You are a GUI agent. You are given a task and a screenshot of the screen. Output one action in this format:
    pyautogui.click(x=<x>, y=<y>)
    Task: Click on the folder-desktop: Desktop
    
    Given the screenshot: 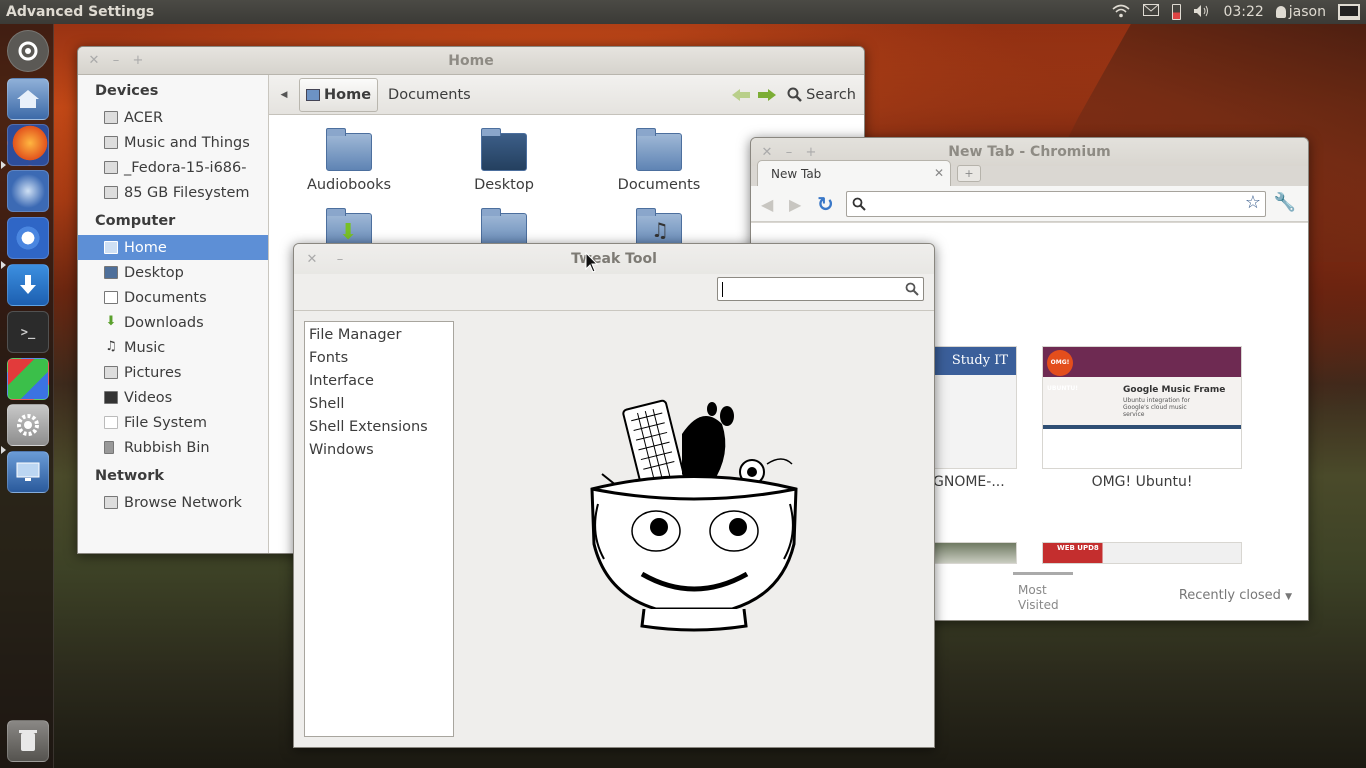 What is the action you would take?
    pyautogui.click(x=504, y=160)
    